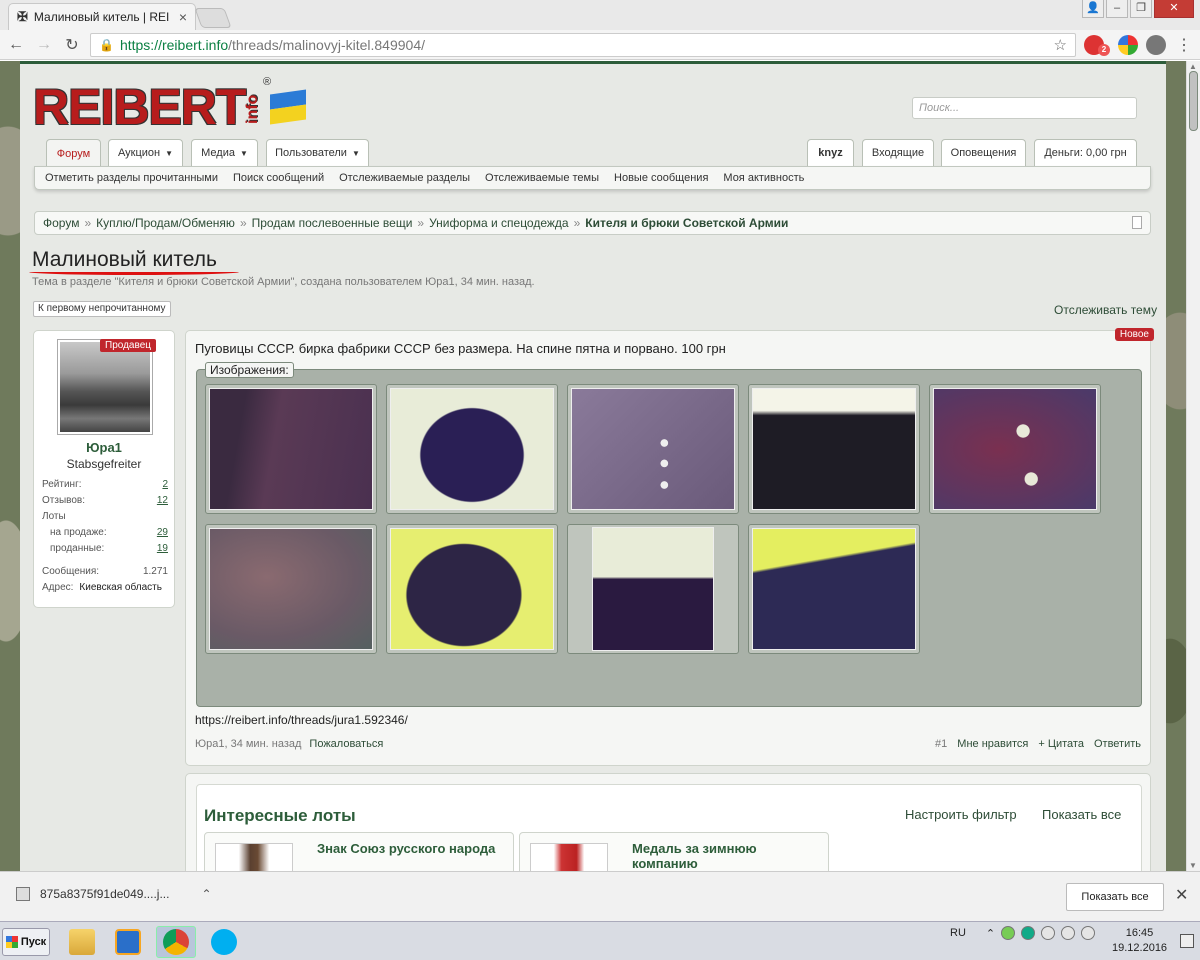  Describe the element at coordinates (224, 152) in the screenshot. I see `tab-media: Медиа ▼` at that location.